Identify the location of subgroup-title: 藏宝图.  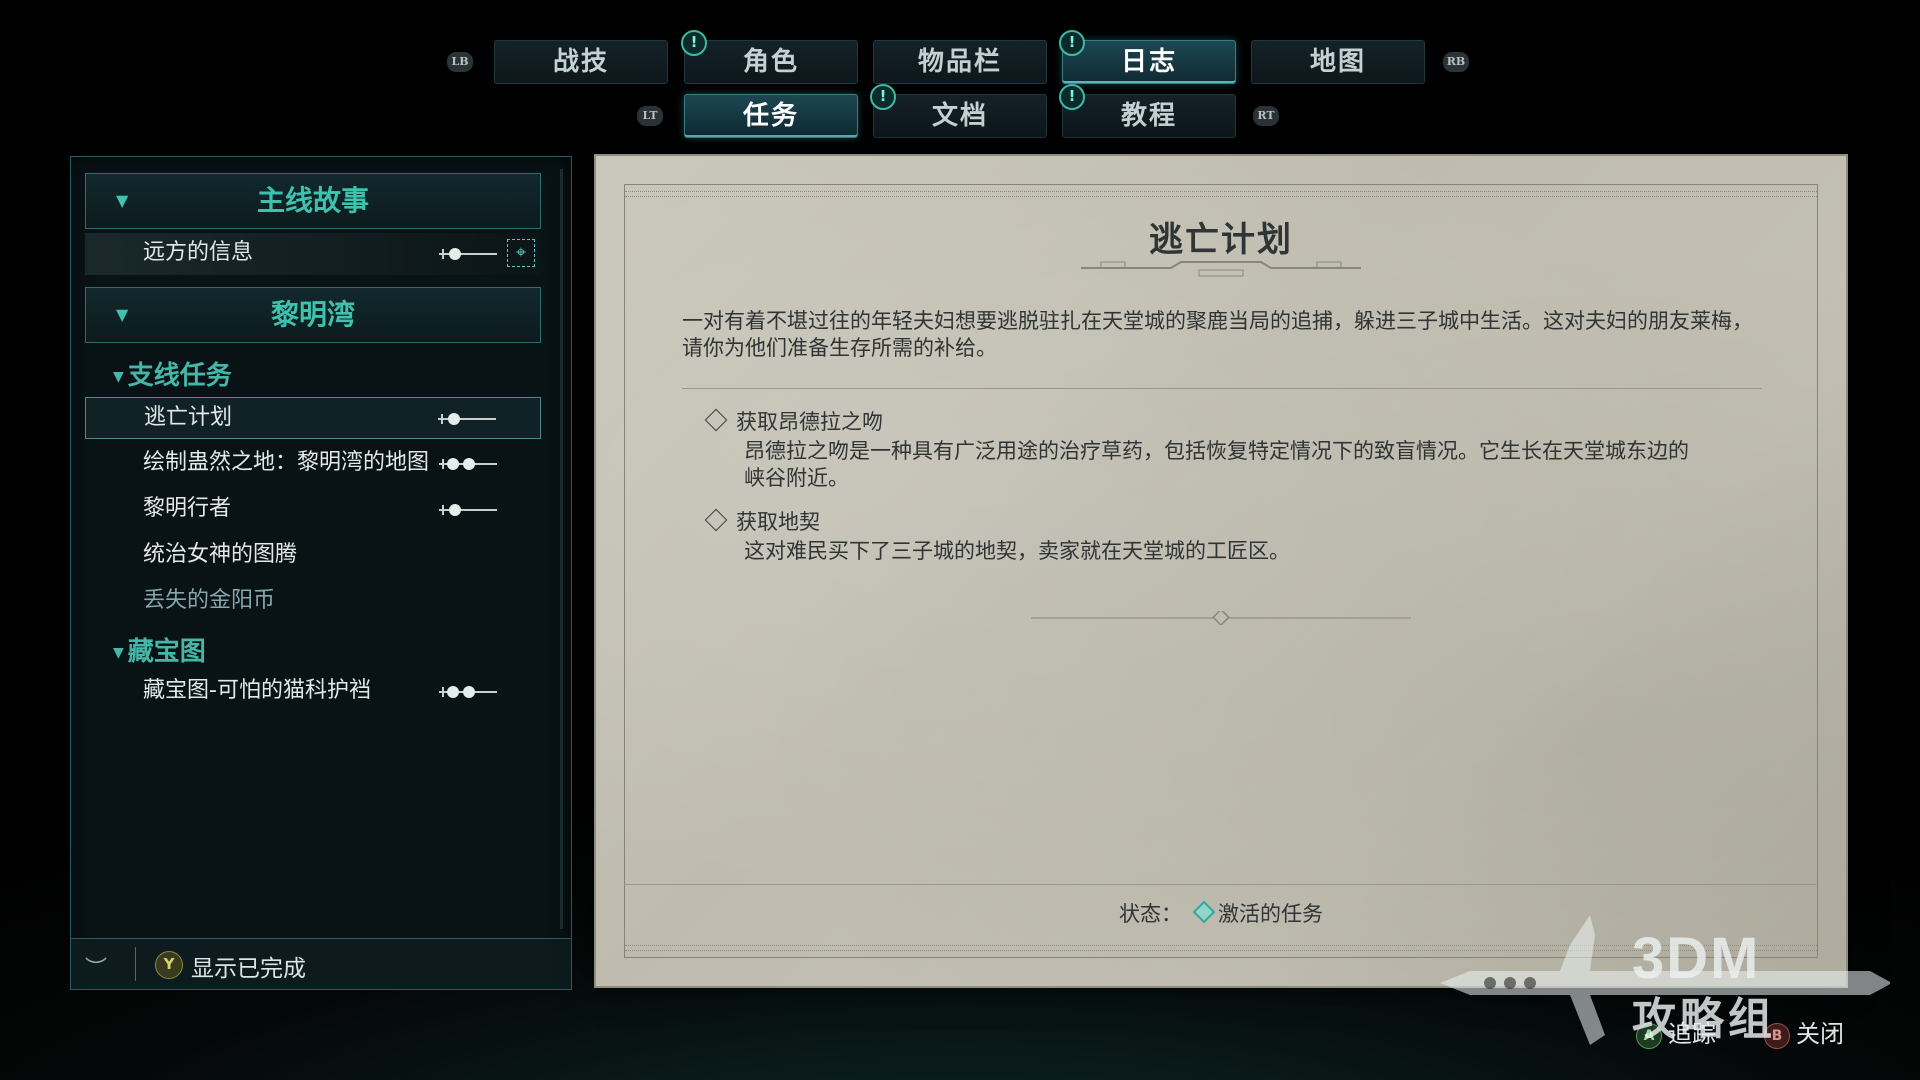
(166, 652).